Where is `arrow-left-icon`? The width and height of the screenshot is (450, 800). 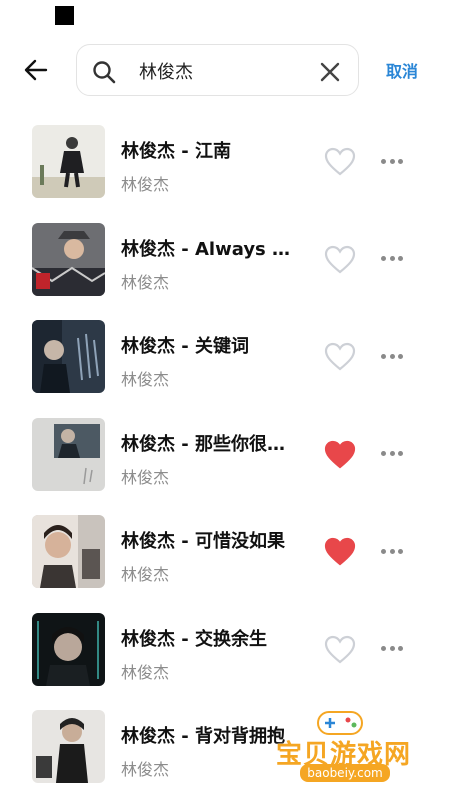
arrow-left-icon is located at coordinates (36, 70).